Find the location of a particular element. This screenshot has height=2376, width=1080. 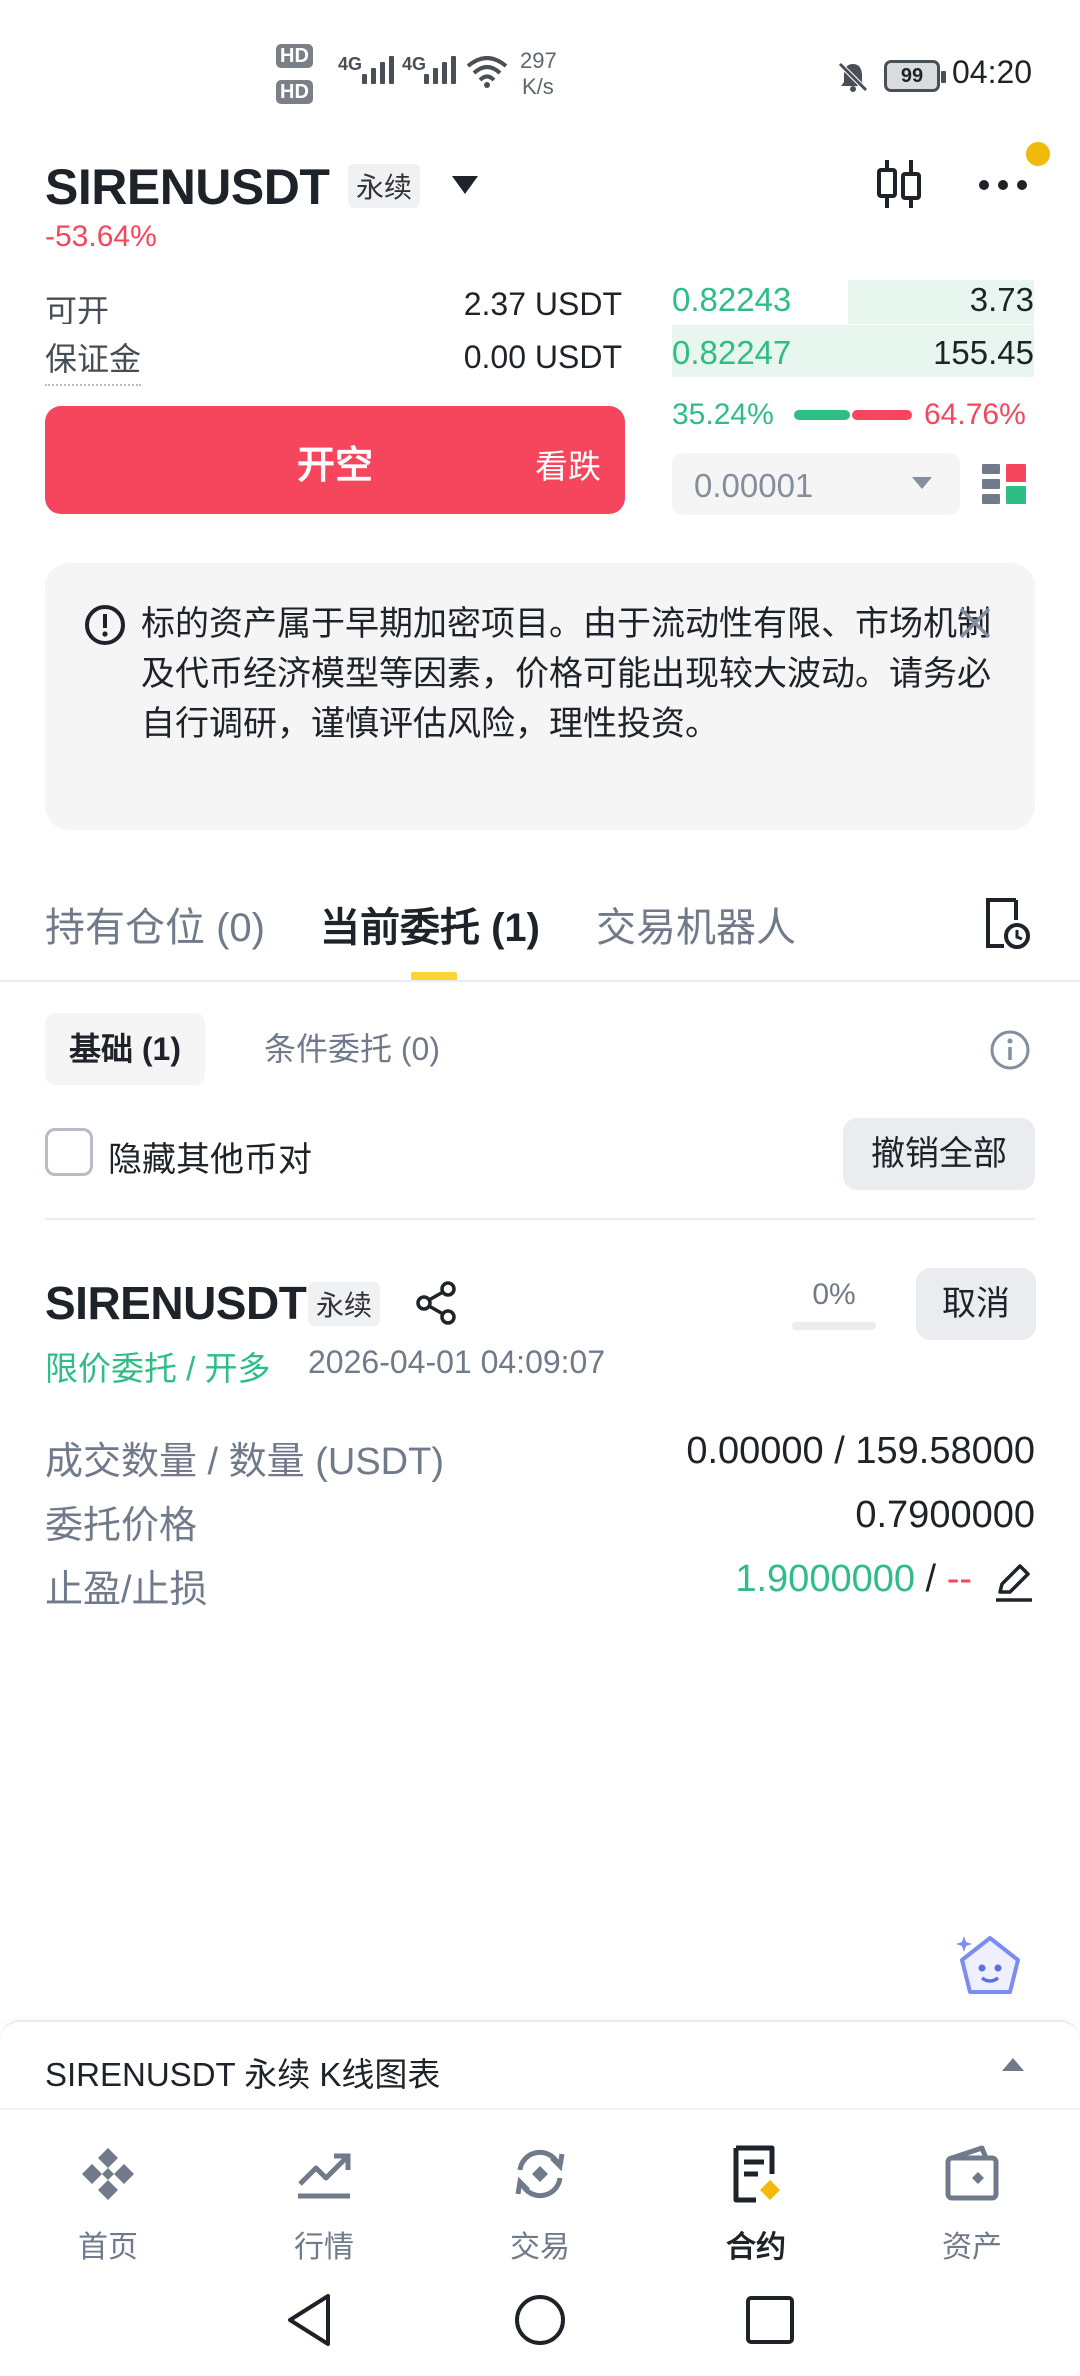

symbol-dropdown-icon is located at coordinates (465, 185).